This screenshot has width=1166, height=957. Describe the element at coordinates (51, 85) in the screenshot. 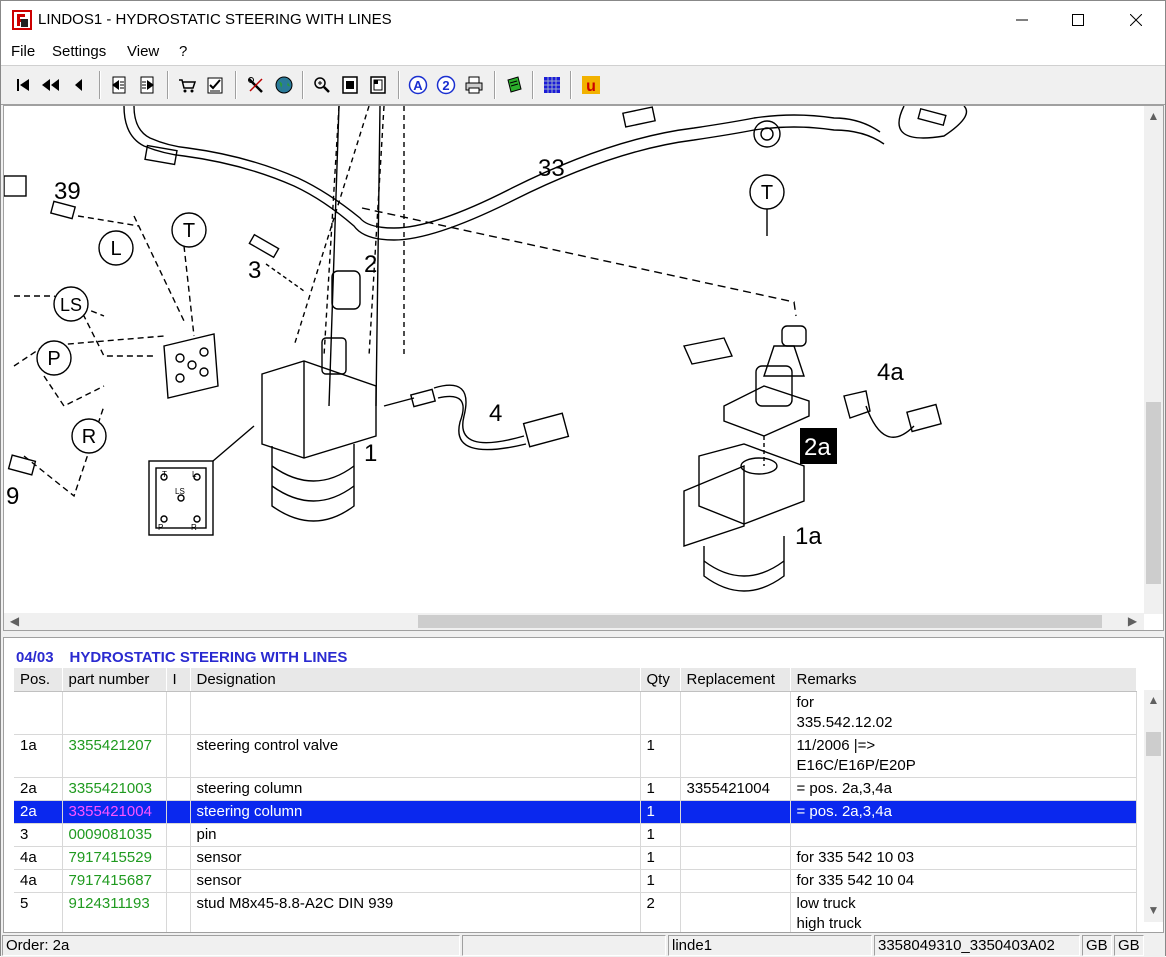

I see `previous-group-button` at that location.